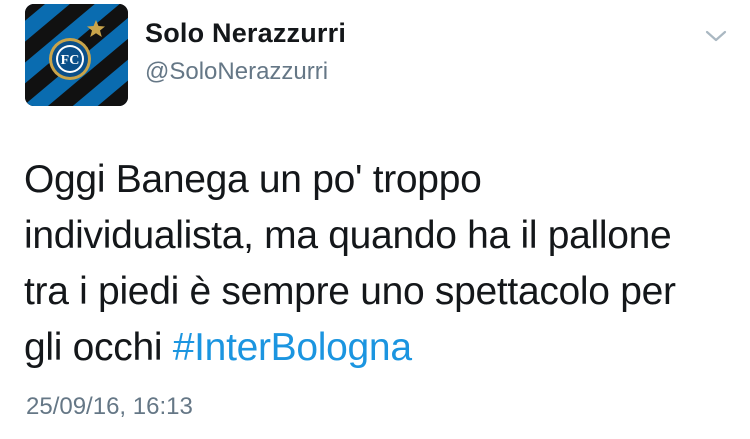  Describe the element at coordinates (292, 347) in the screenshot. I see `hashtag-link: #InterBologna` at that location.